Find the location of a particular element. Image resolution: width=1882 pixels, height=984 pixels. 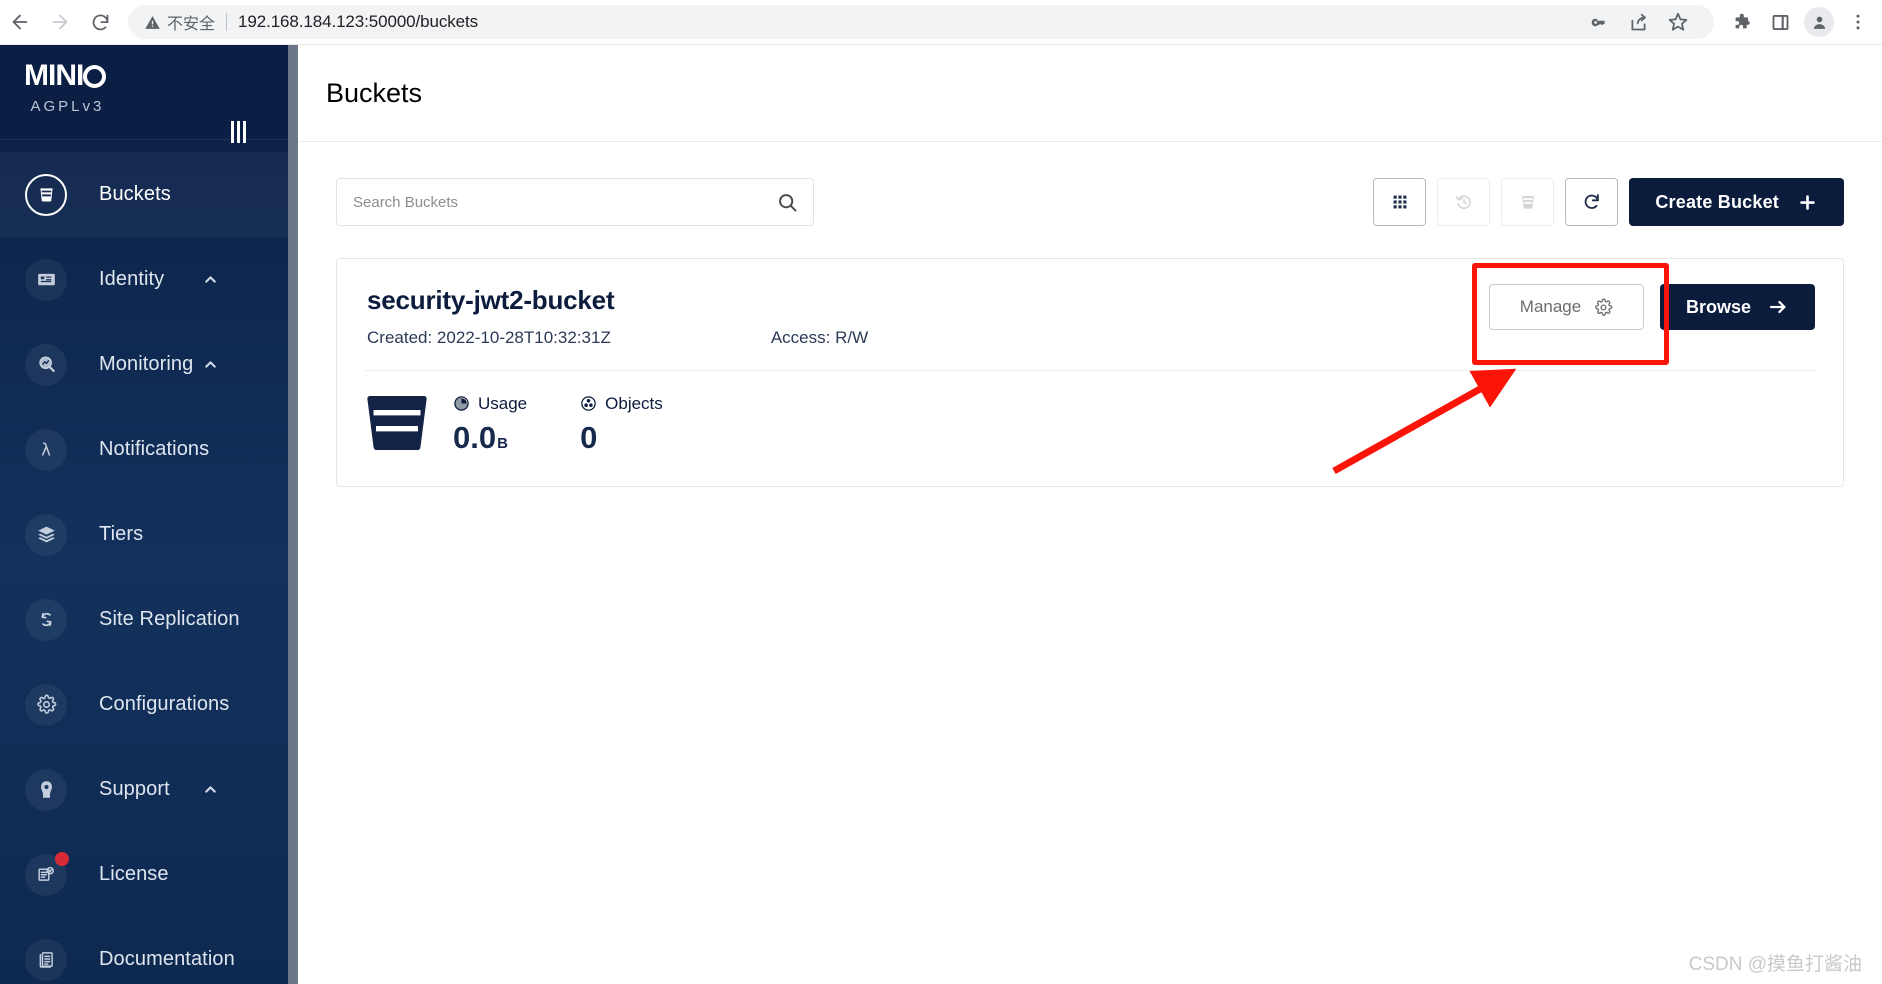

sidebar-item-site-replication: Site Replication is located at coordinates (149, 619).